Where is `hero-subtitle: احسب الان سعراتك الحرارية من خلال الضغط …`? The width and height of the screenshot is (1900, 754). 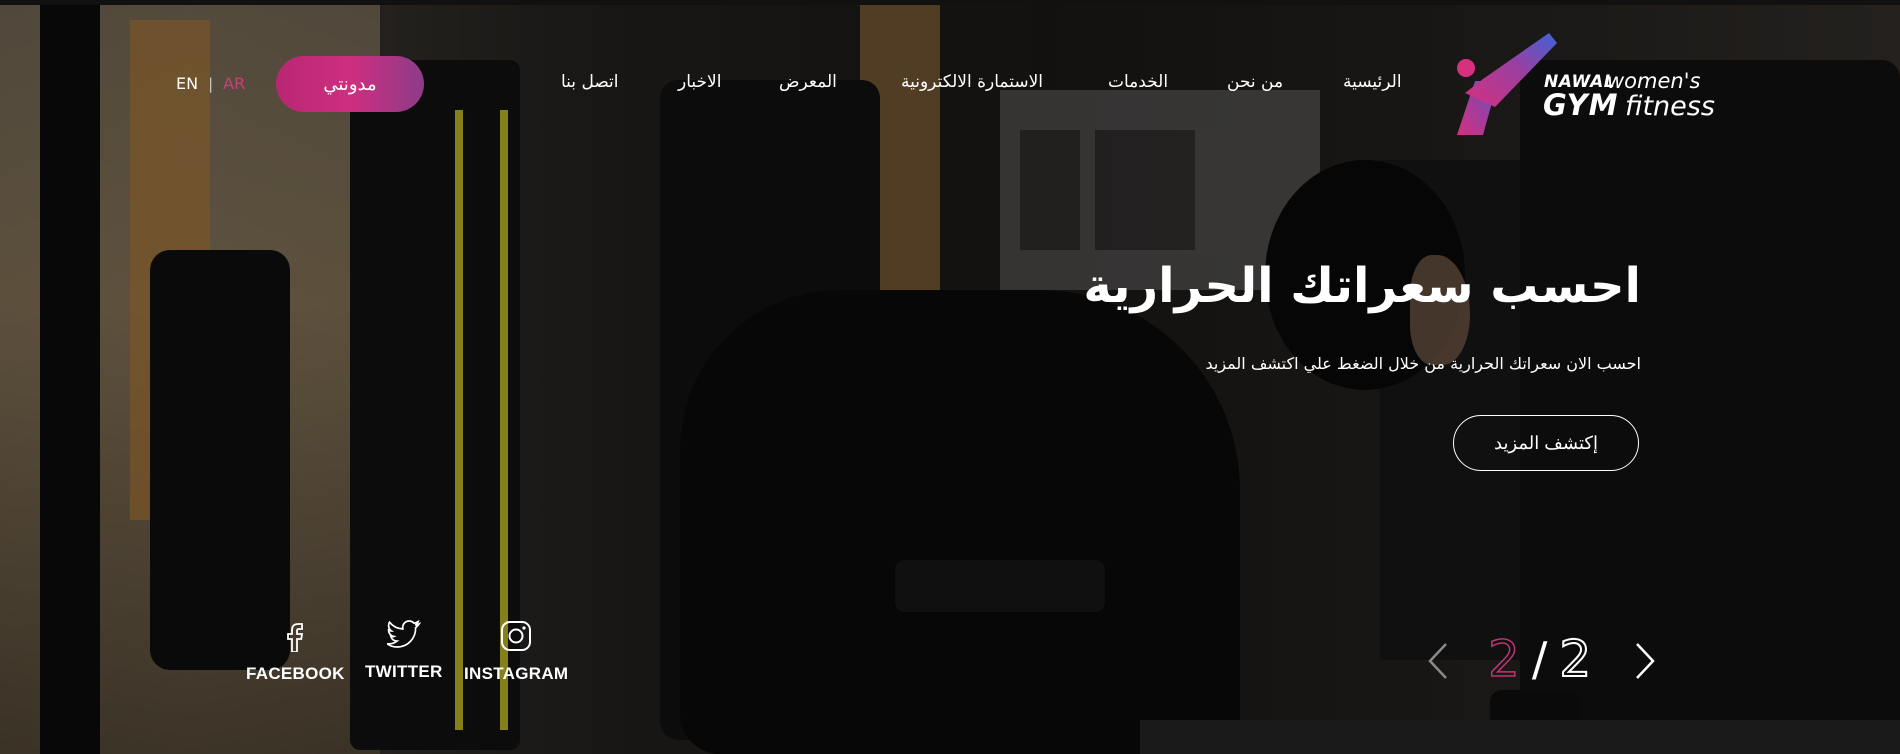
hero-subtitle: احسب الان سعراتك الحرارية من خلال الضغط … is located at coordinates (1423, 363).